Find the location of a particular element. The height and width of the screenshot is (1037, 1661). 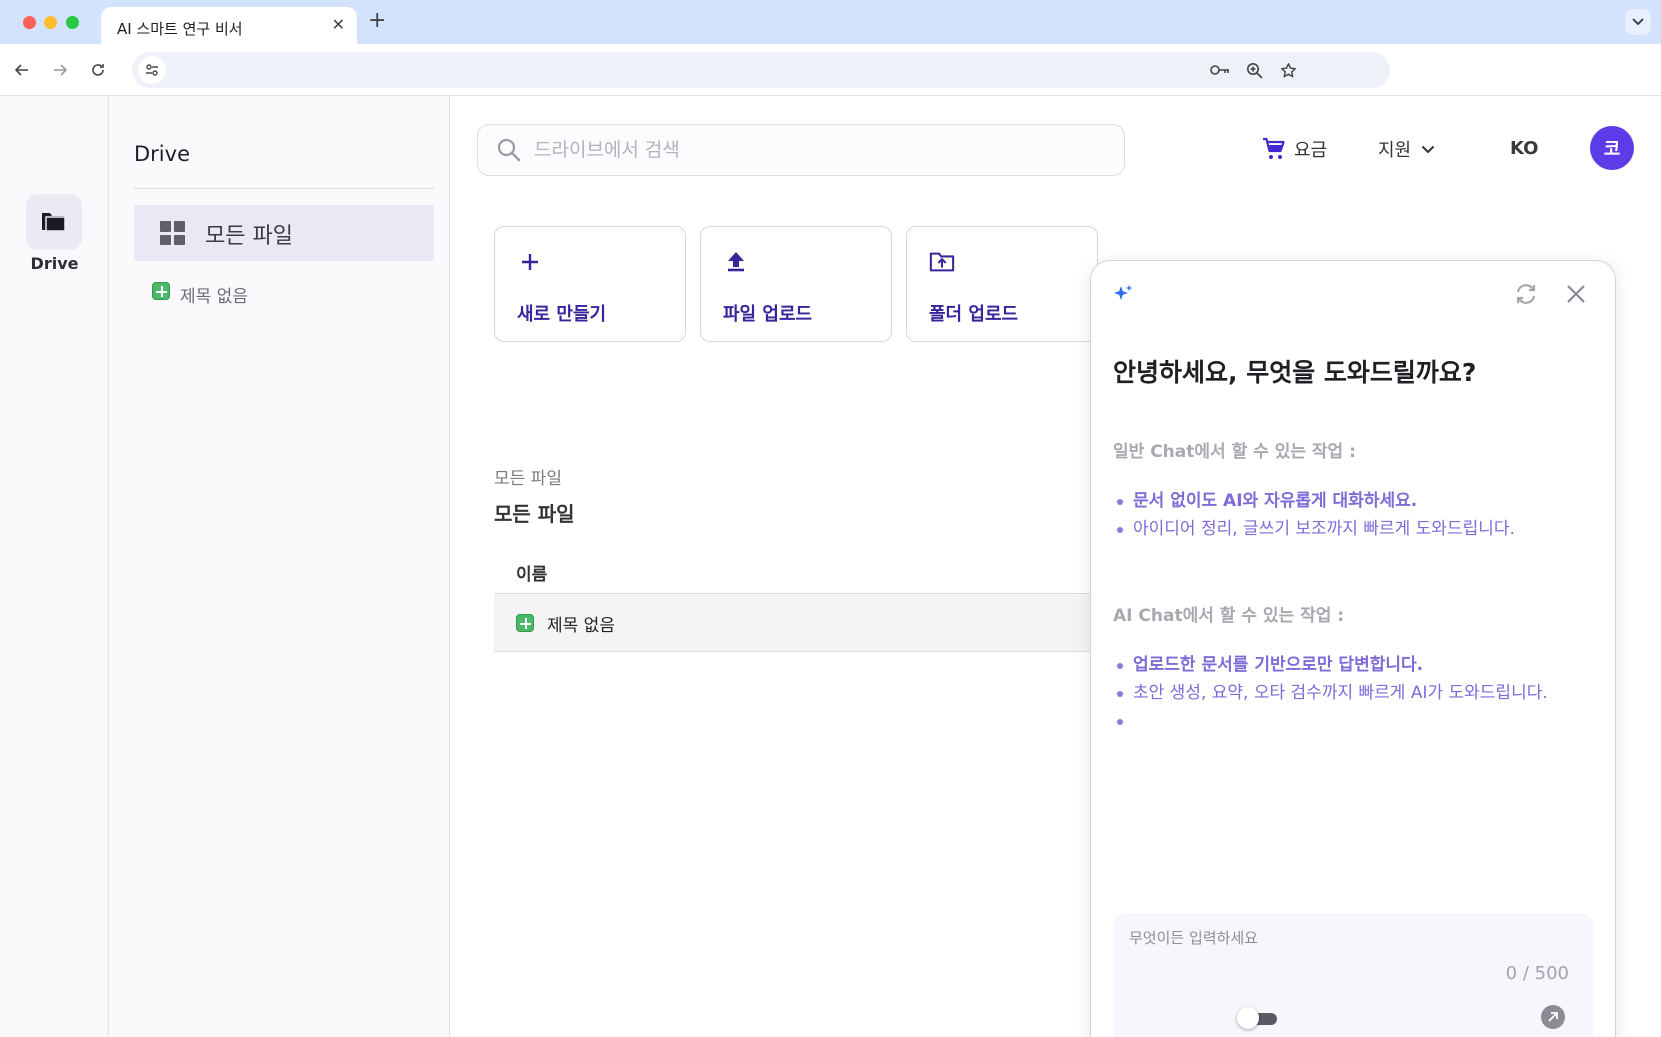

sidebar-file-label: 제목 없음 is located at coordinates (214, 297).